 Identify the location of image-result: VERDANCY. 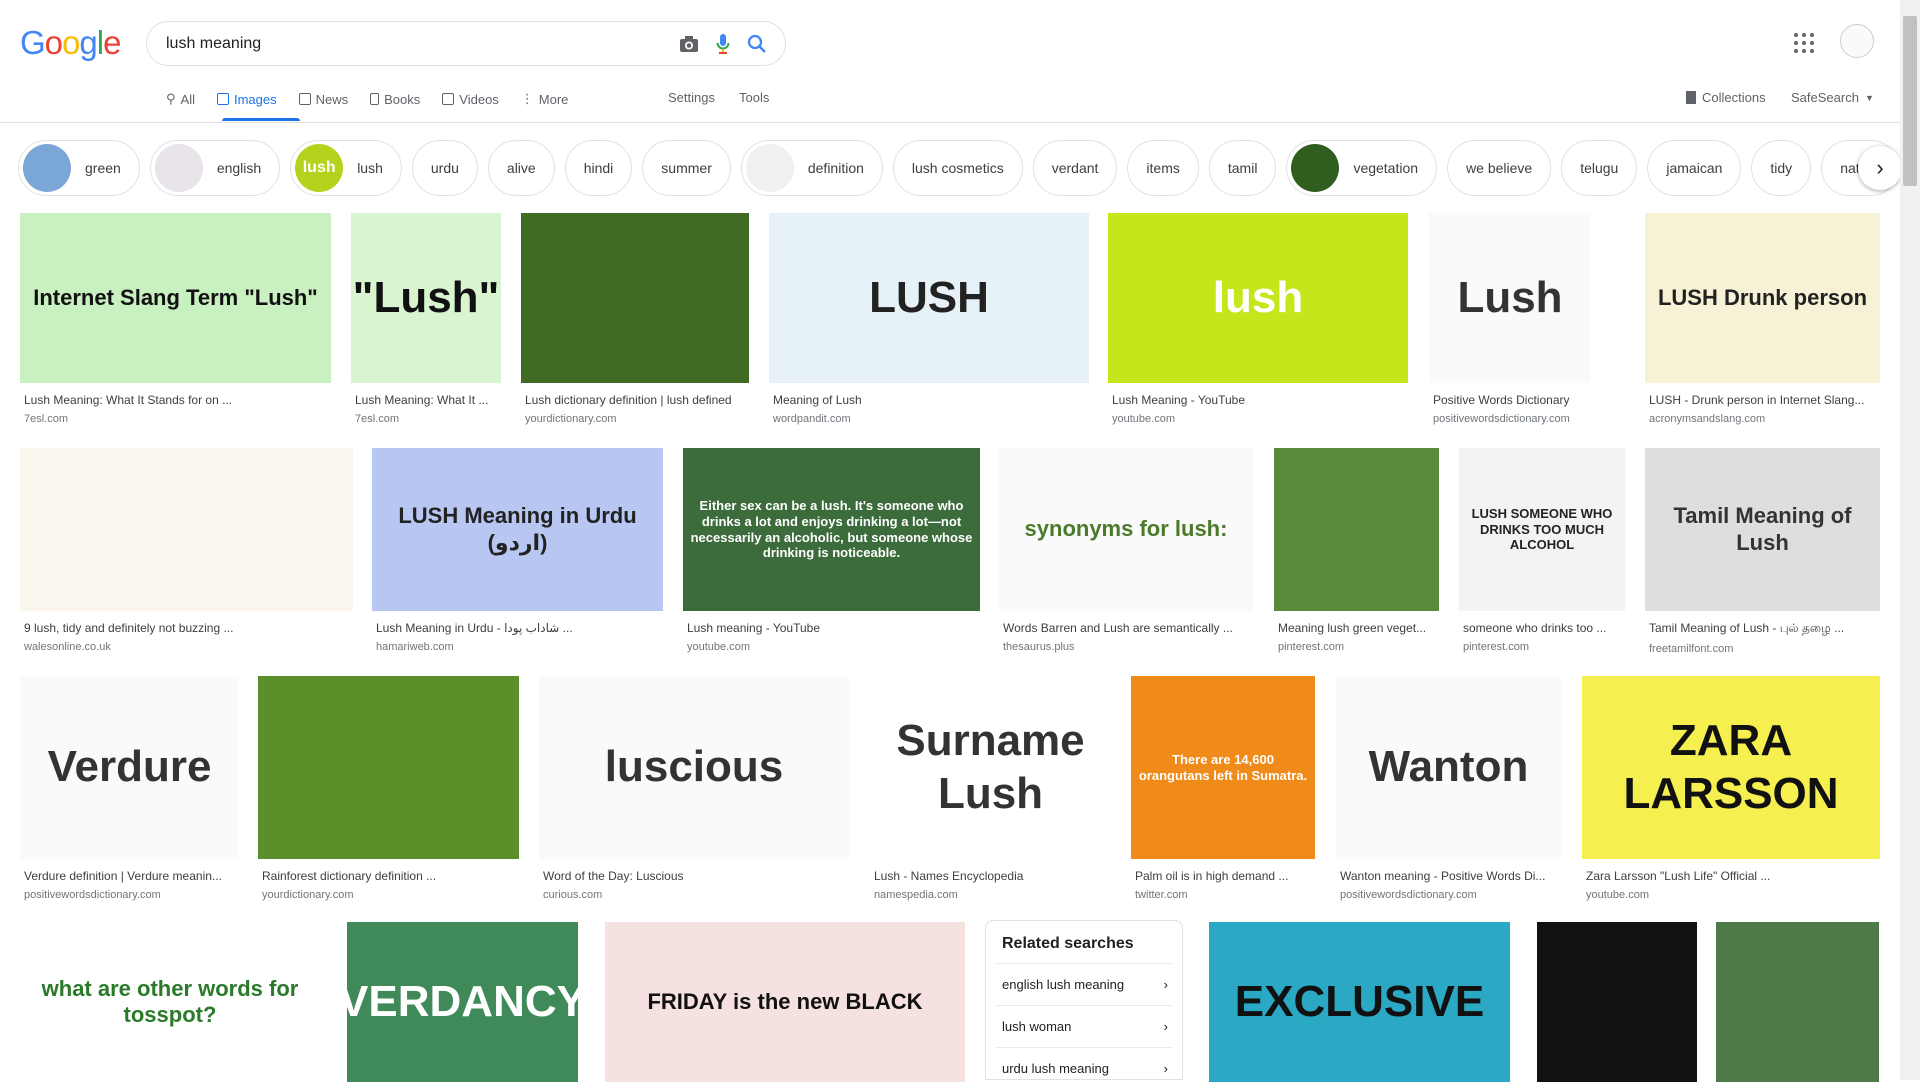
(462, 1002).